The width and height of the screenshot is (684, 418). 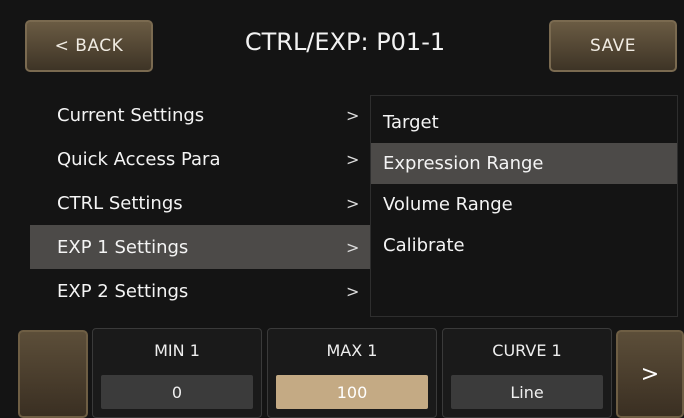 I want to click on param-curve-label: CURVE 1, so click(x=527, y=350).